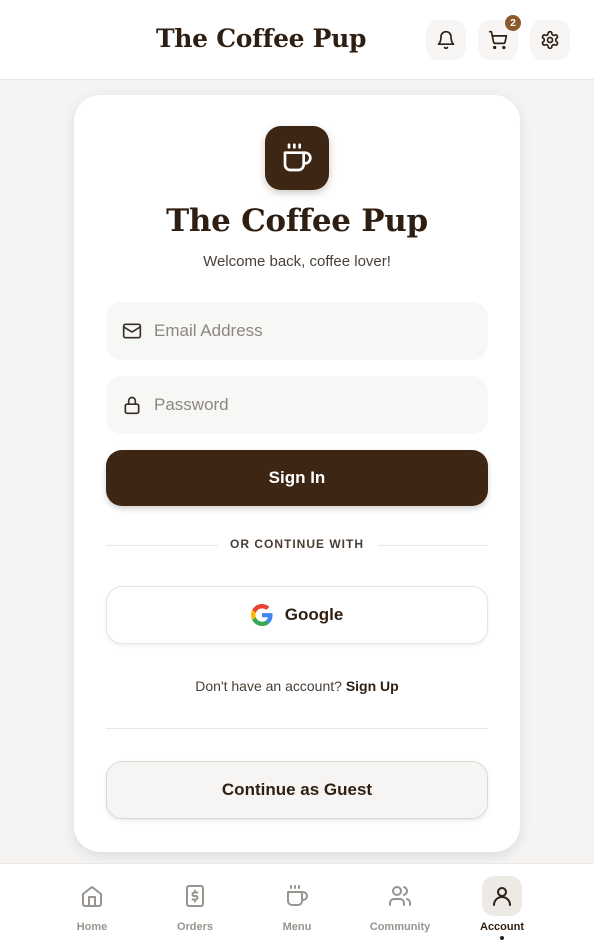 This screenshot has height=944, width=594. I want to click on google-logo-icon, so click(261, 615).